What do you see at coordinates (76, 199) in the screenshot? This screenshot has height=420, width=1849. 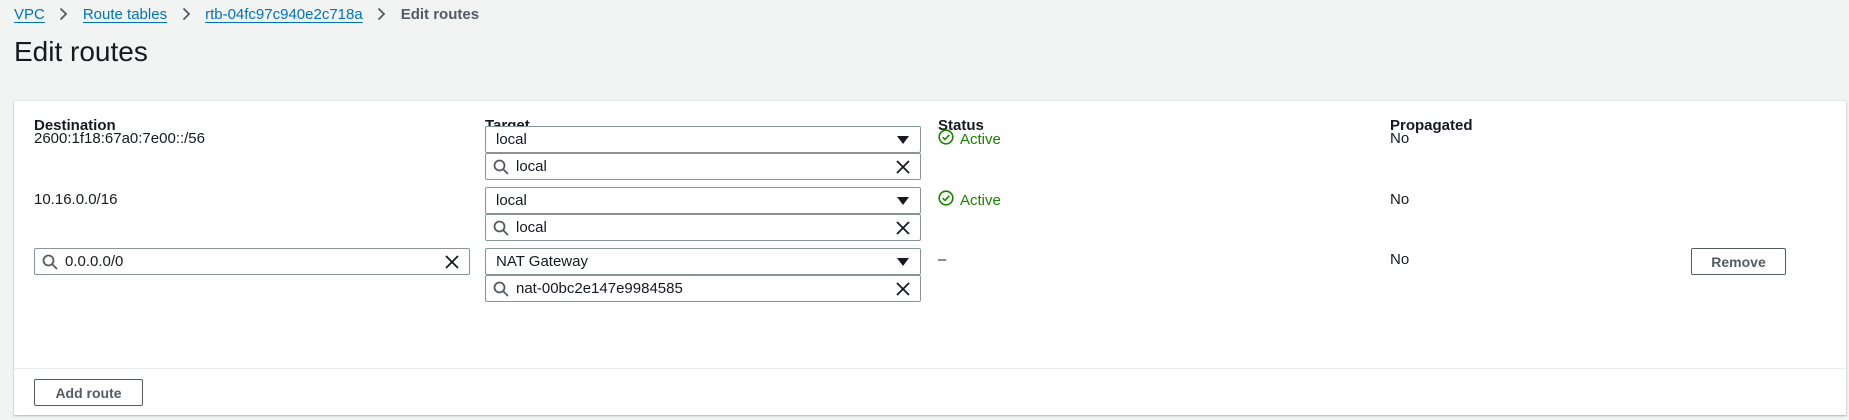 I see `destination-text: 10.16.0.0/16` at bounding box center [76, 199].